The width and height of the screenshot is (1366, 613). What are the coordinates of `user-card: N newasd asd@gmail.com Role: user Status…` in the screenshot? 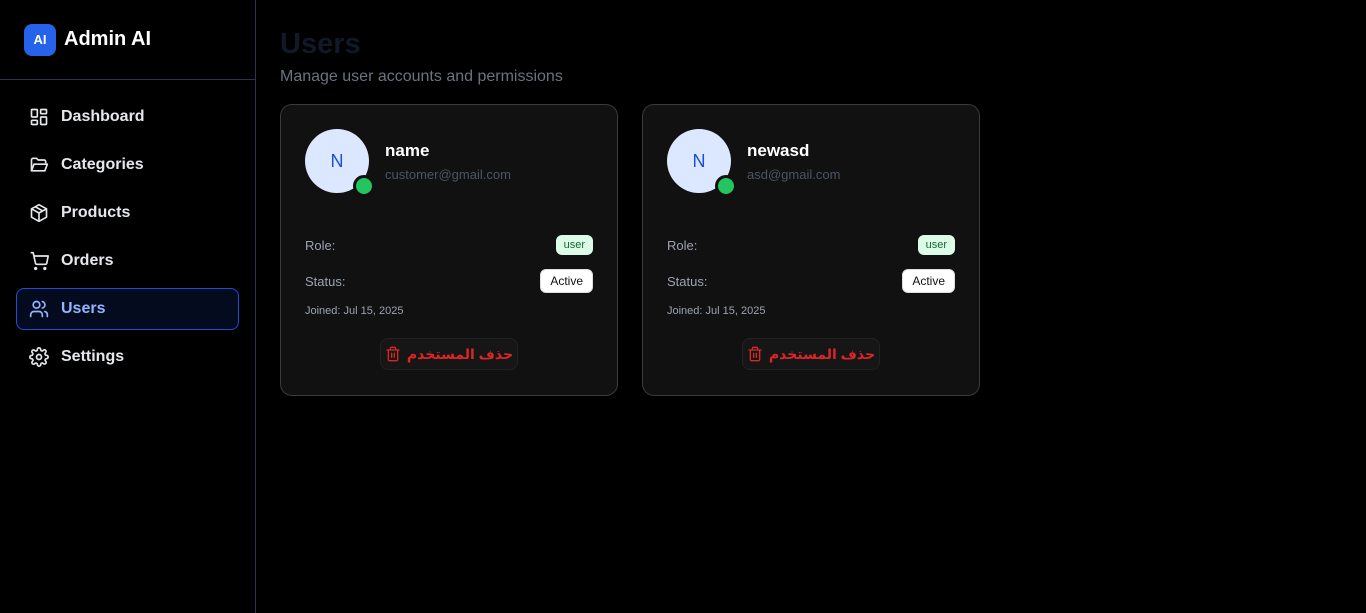 It's located at (811, 250).